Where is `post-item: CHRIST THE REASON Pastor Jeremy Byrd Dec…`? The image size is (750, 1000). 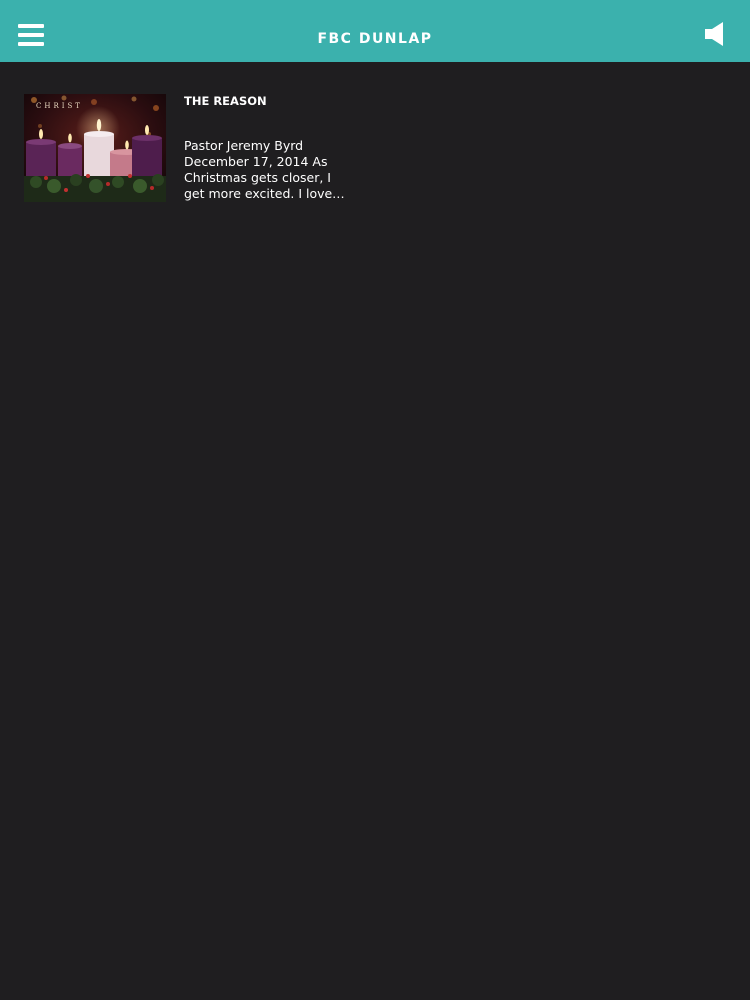
post-item: CHRIST THE REASON Pastor Jeremy Byrd Dec… is located at coordinates (189, 149).